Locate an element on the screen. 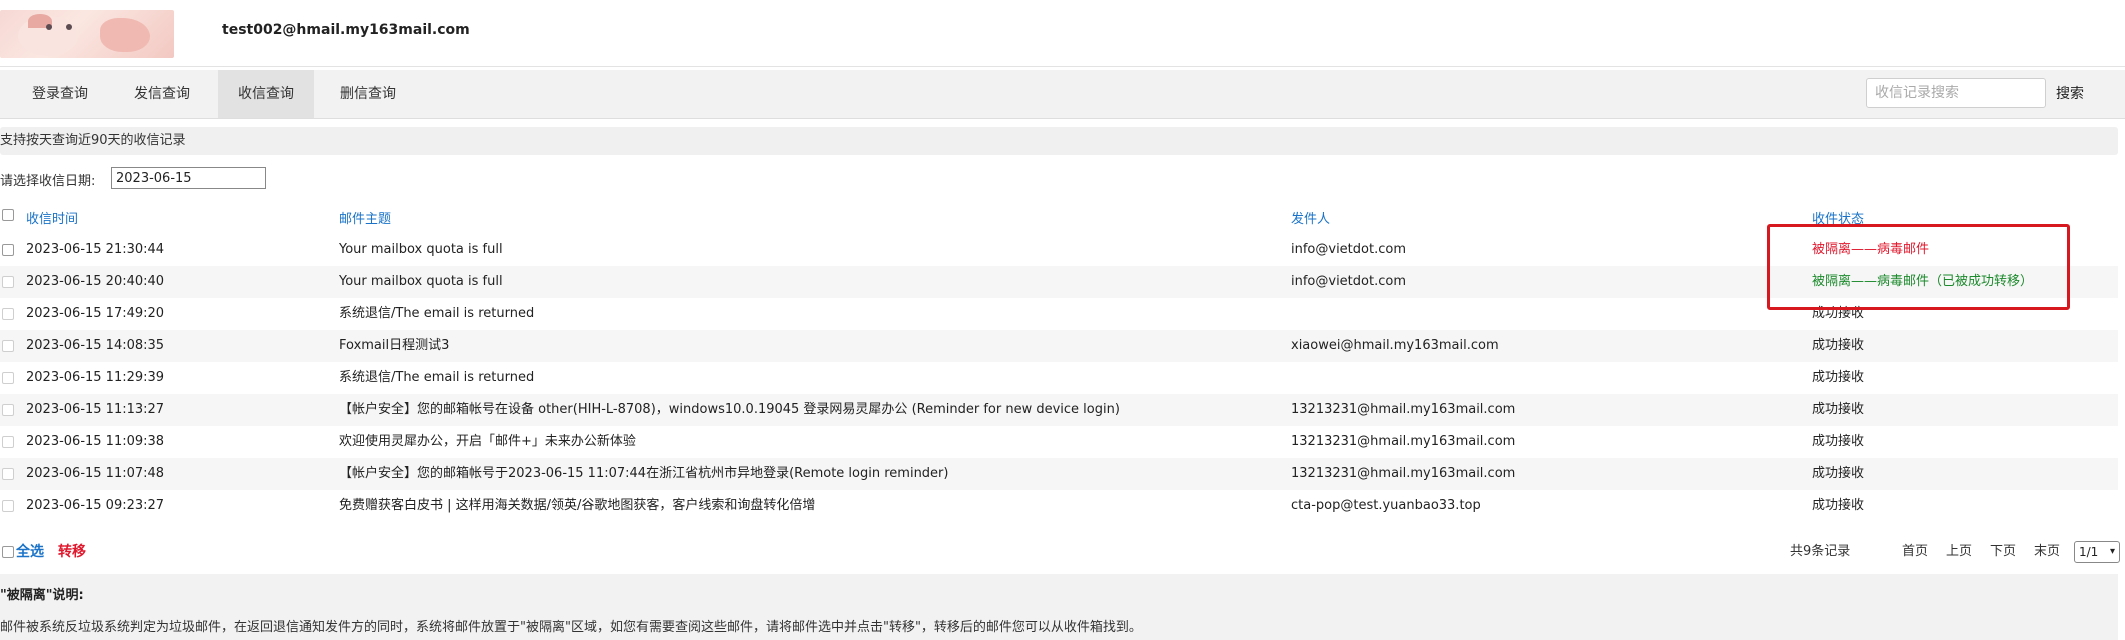  row-time: 2023-06-15 20:40:40 is located at coordinates (95, 281).